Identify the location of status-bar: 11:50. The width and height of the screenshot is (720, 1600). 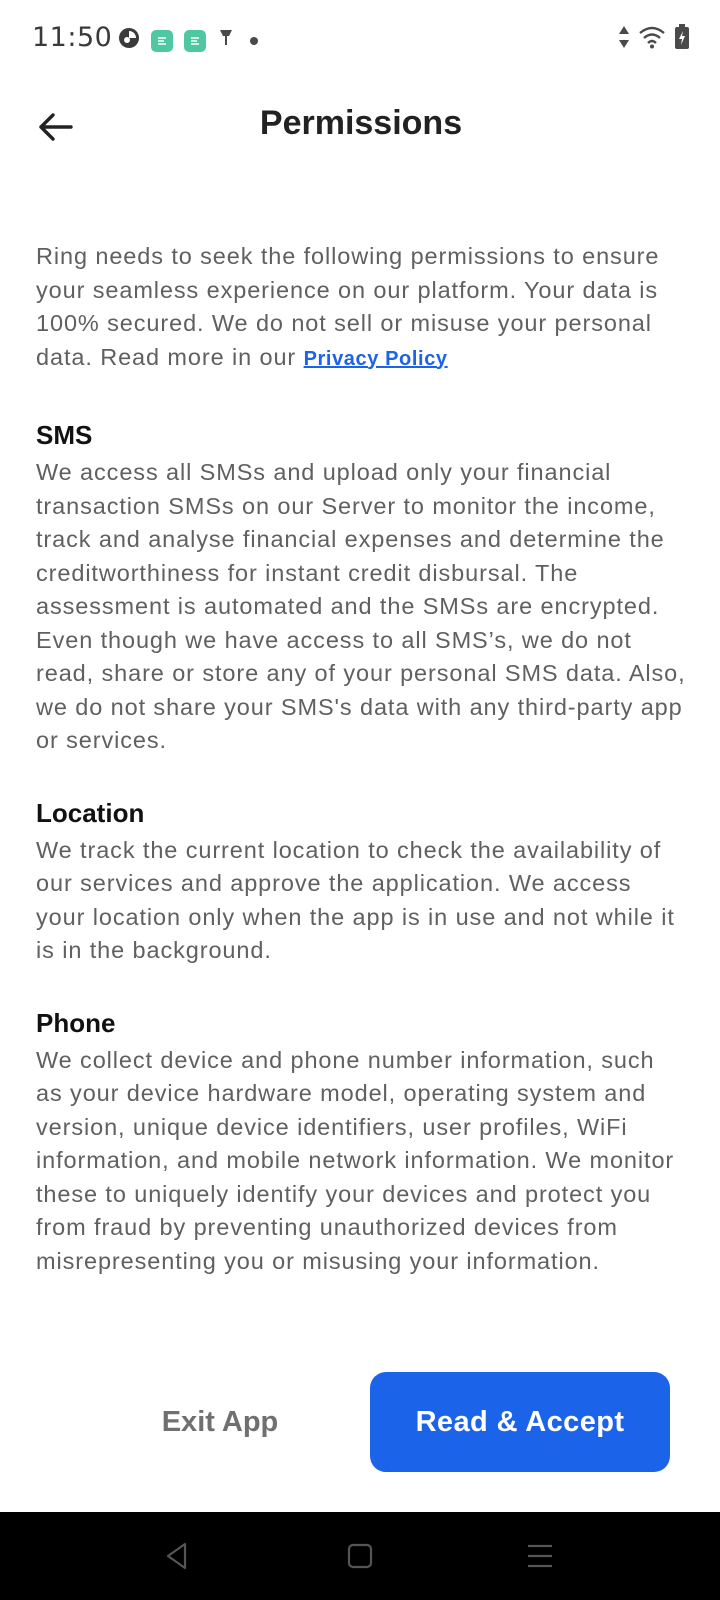
(360, 40).